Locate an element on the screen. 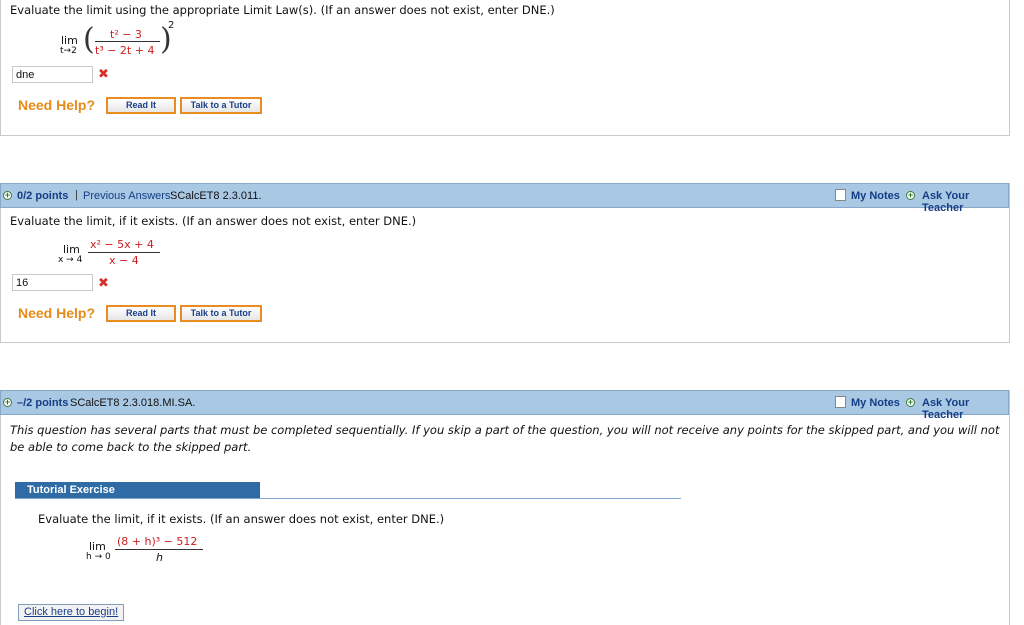 The image size is (1024, 625). q2-ask-your-teacher-link: Ask Your Teacher is located at coordinates (965, 202).